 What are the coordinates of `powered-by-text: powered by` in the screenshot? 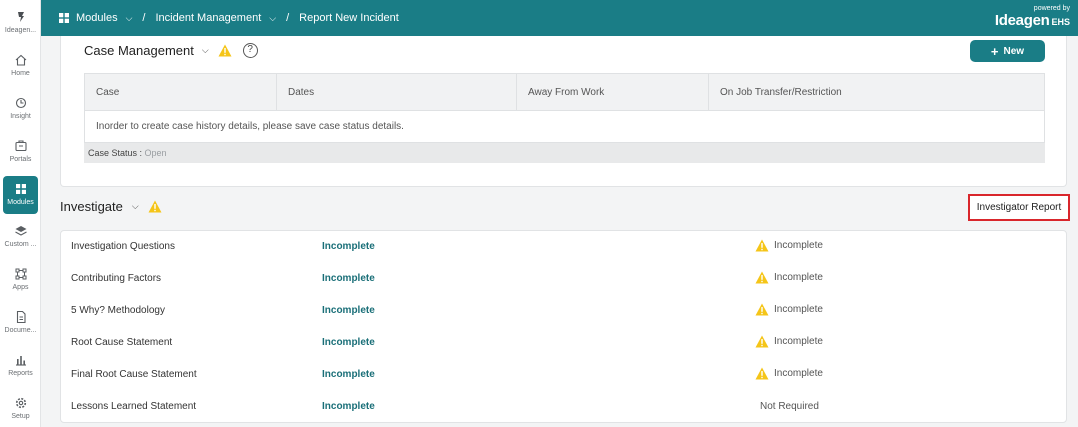 It's located at (1051, 8).